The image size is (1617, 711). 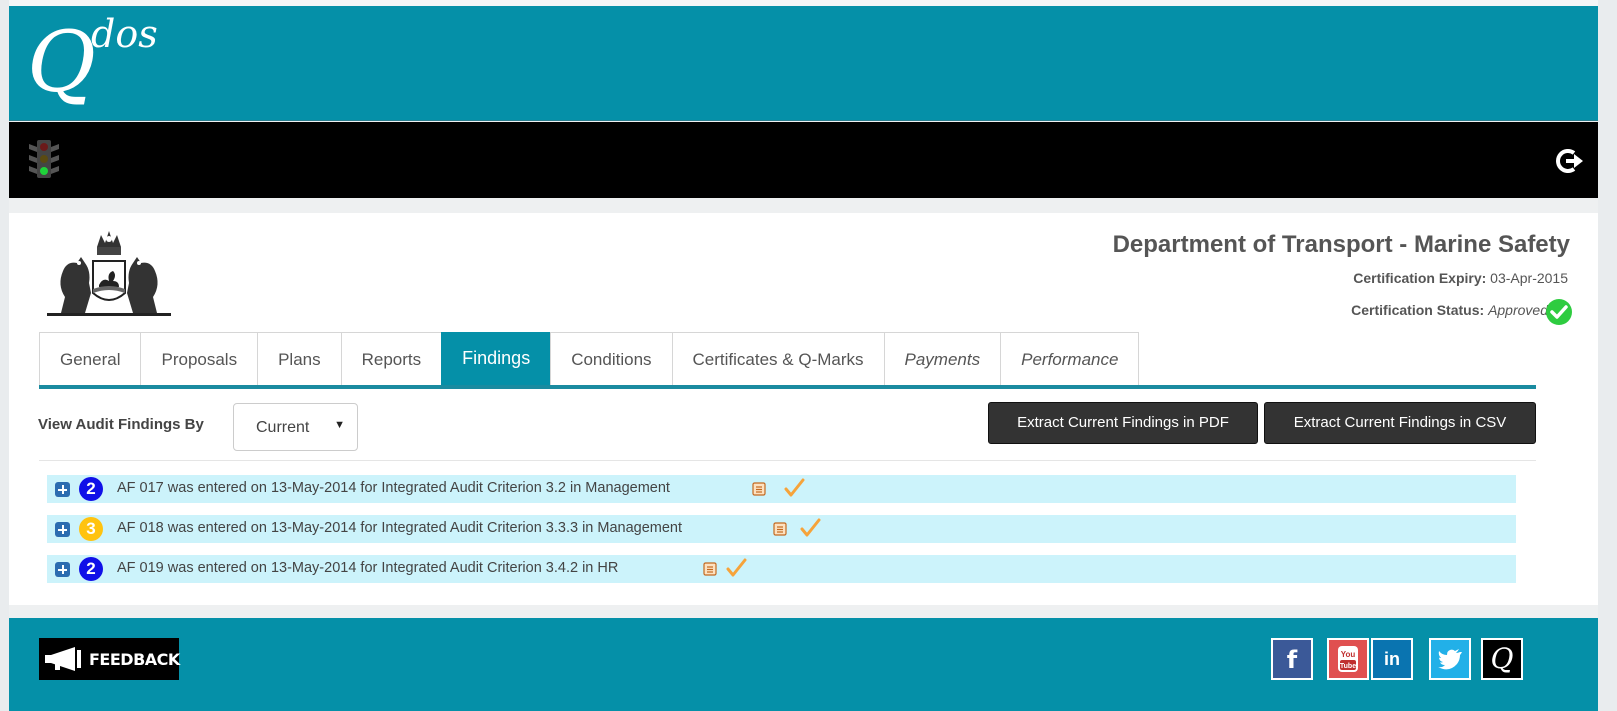 I want to click on twitter-bird, so click(x=1450, y=659).